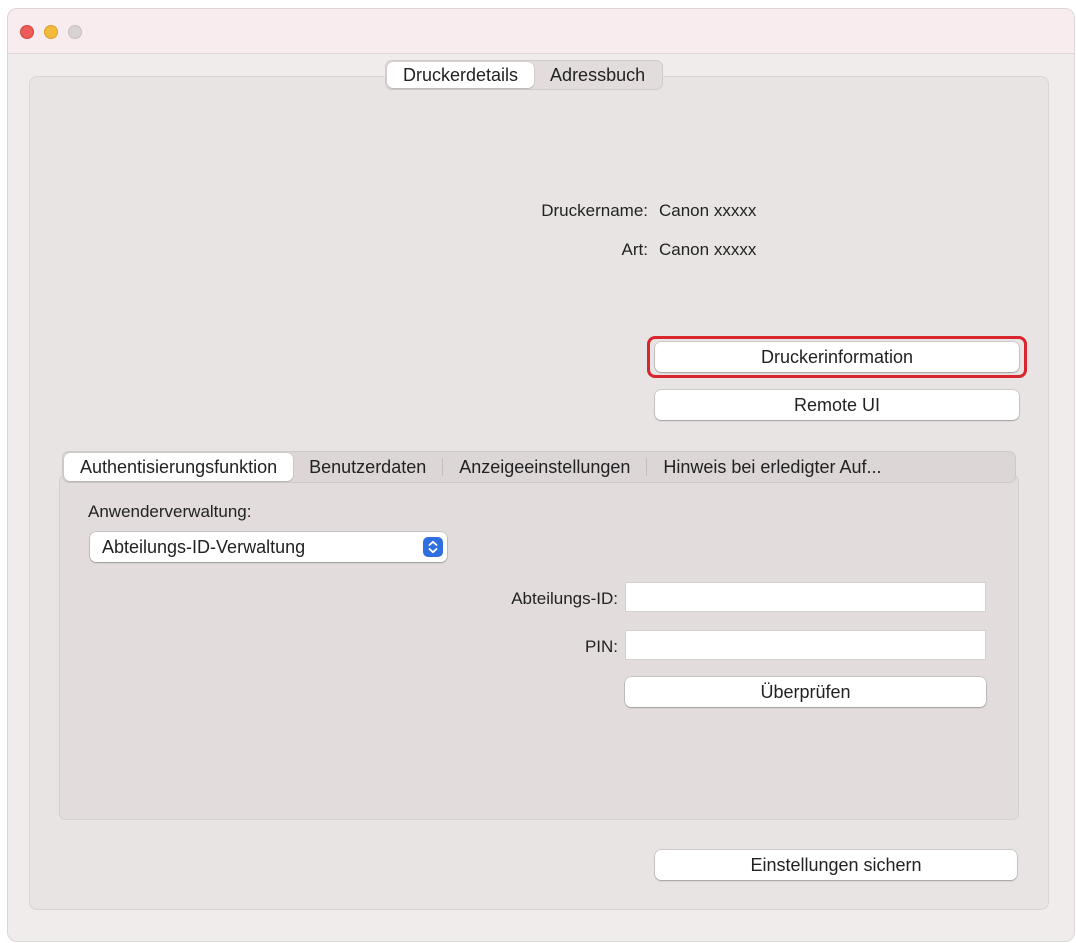 Image resolution: width=1076 pixels, height=943 pixels. What do you see at coordinates (51, 32) in the screenshot?
I see `minimize-window-button` at bounding box center [51, 32].